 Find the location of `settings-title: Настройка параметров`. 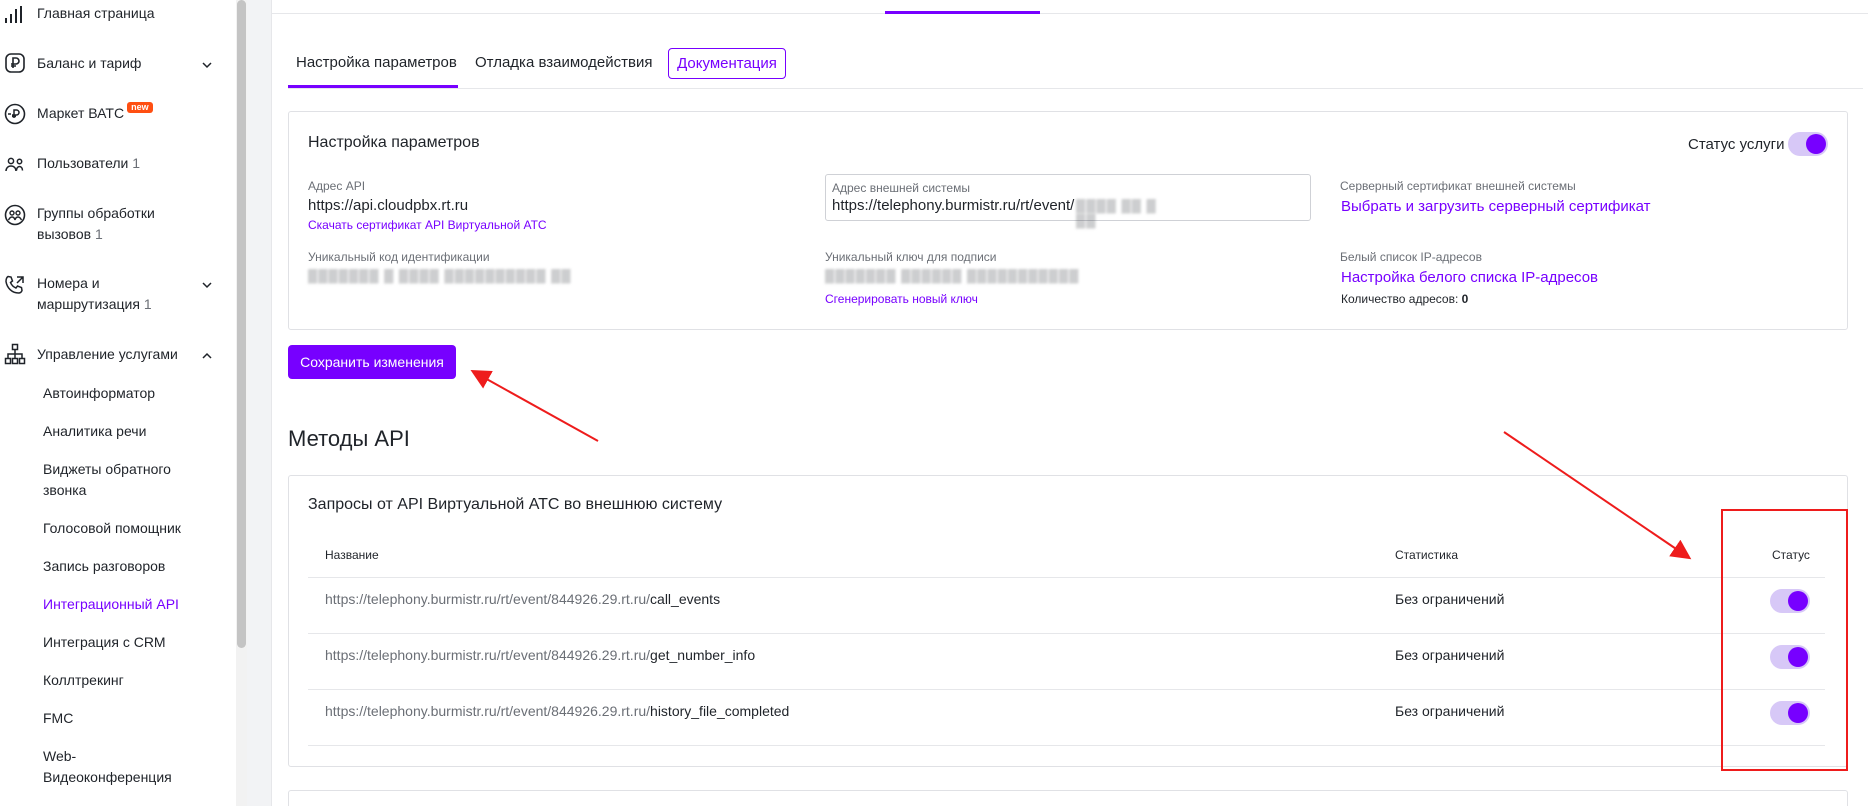

settings-title: Настройка параметров is located at coordinates (394, 142).